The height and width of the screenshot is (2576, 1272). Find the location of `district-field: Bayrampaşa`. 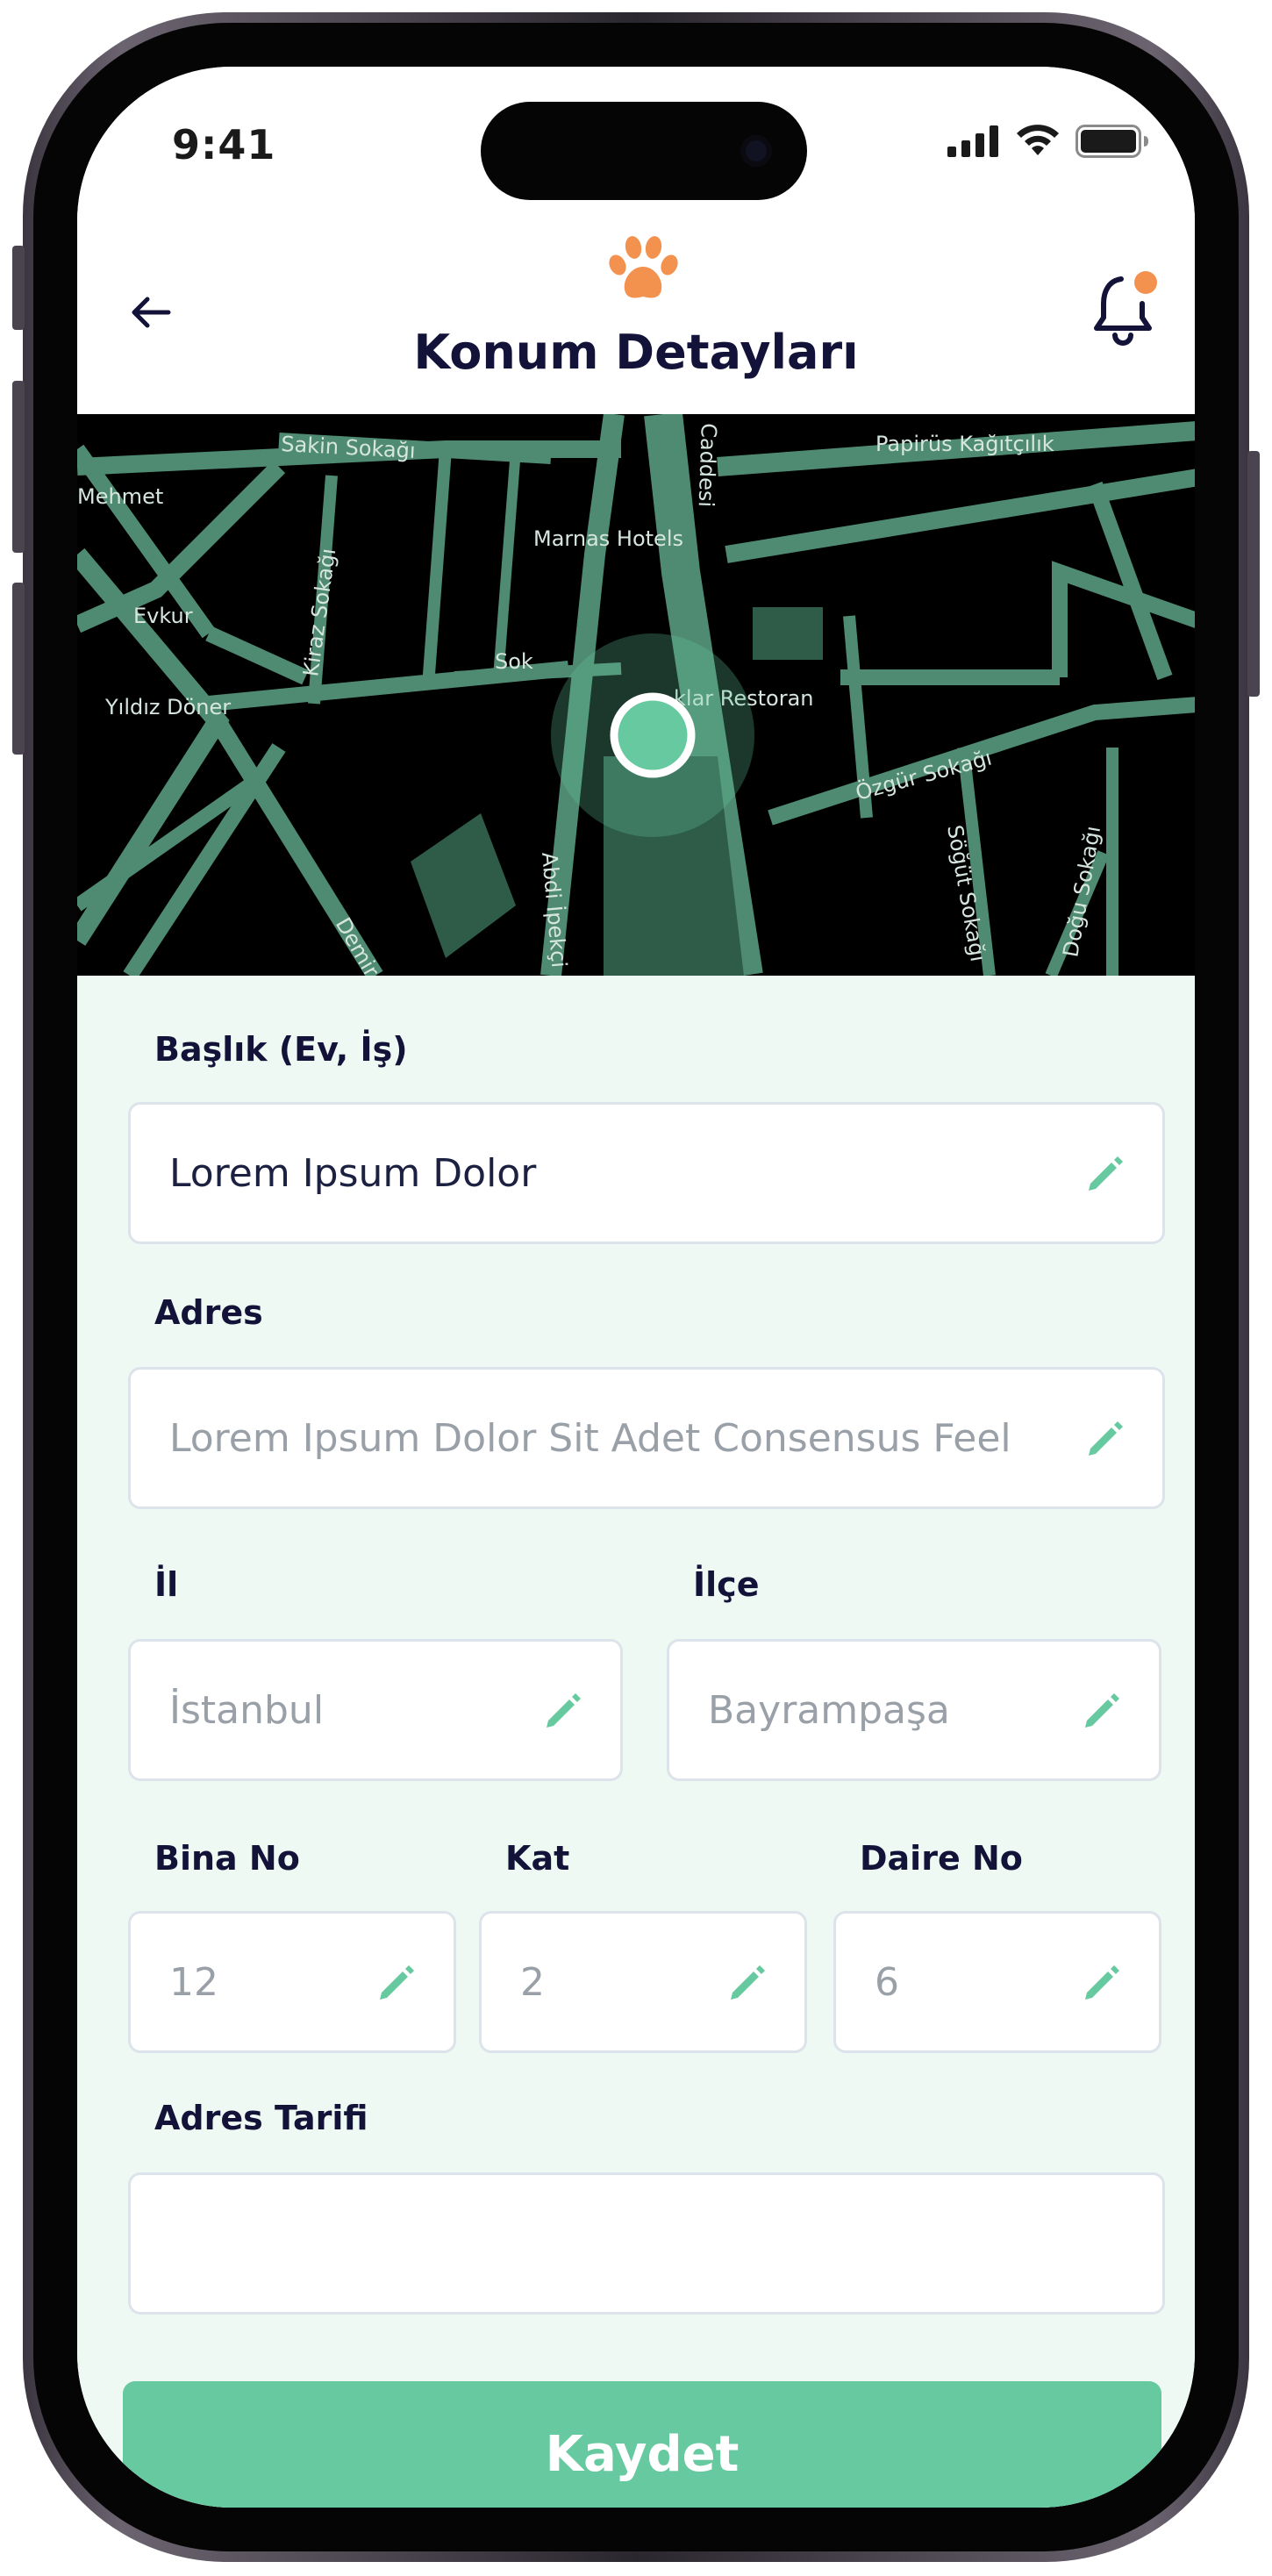

district-field: Bayrampaşa is located at coordinates (914, 1710).